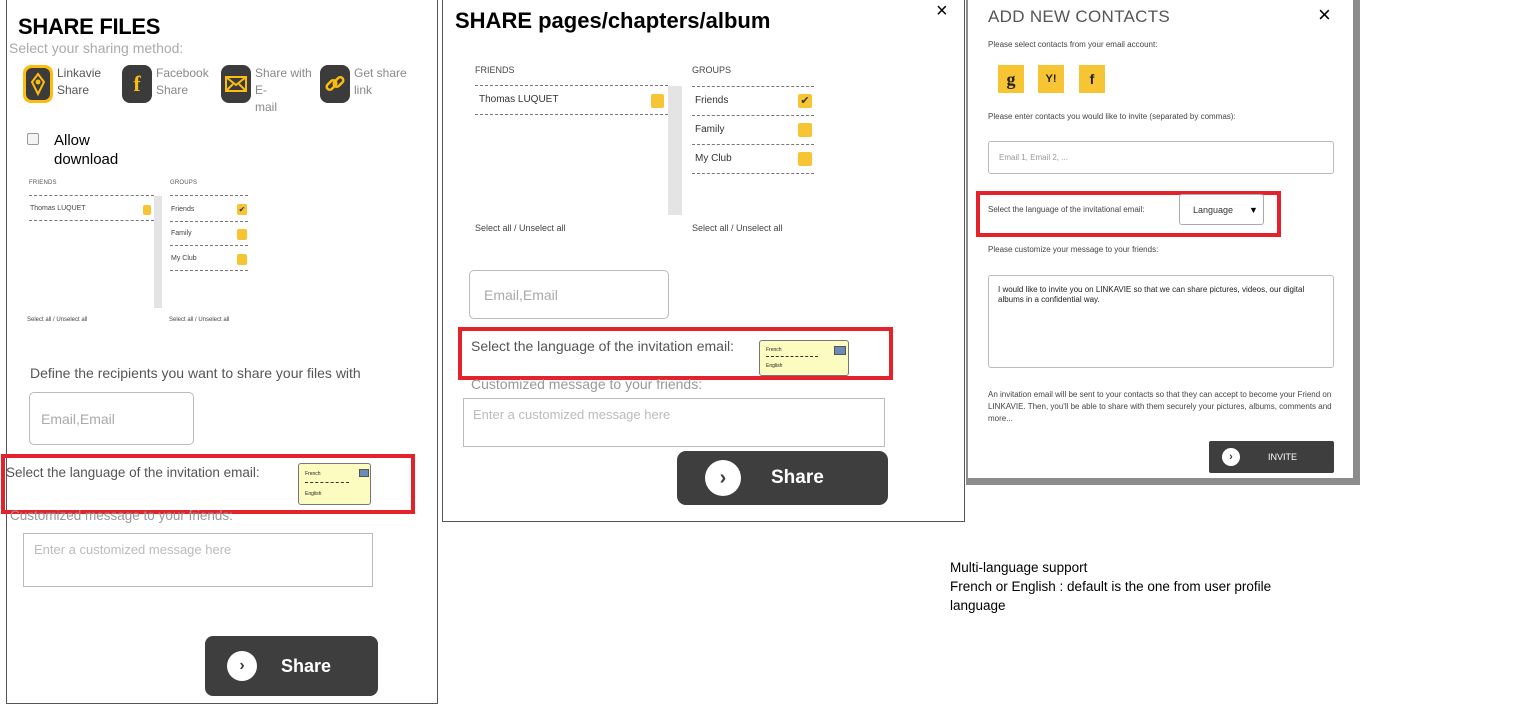 The width and height of the screenshot is (1531, 707). What do you see at coordinates (1271, 457) in the screenshot?
I see `invite-button: › INVITE` at bounding box center [1271, 457].